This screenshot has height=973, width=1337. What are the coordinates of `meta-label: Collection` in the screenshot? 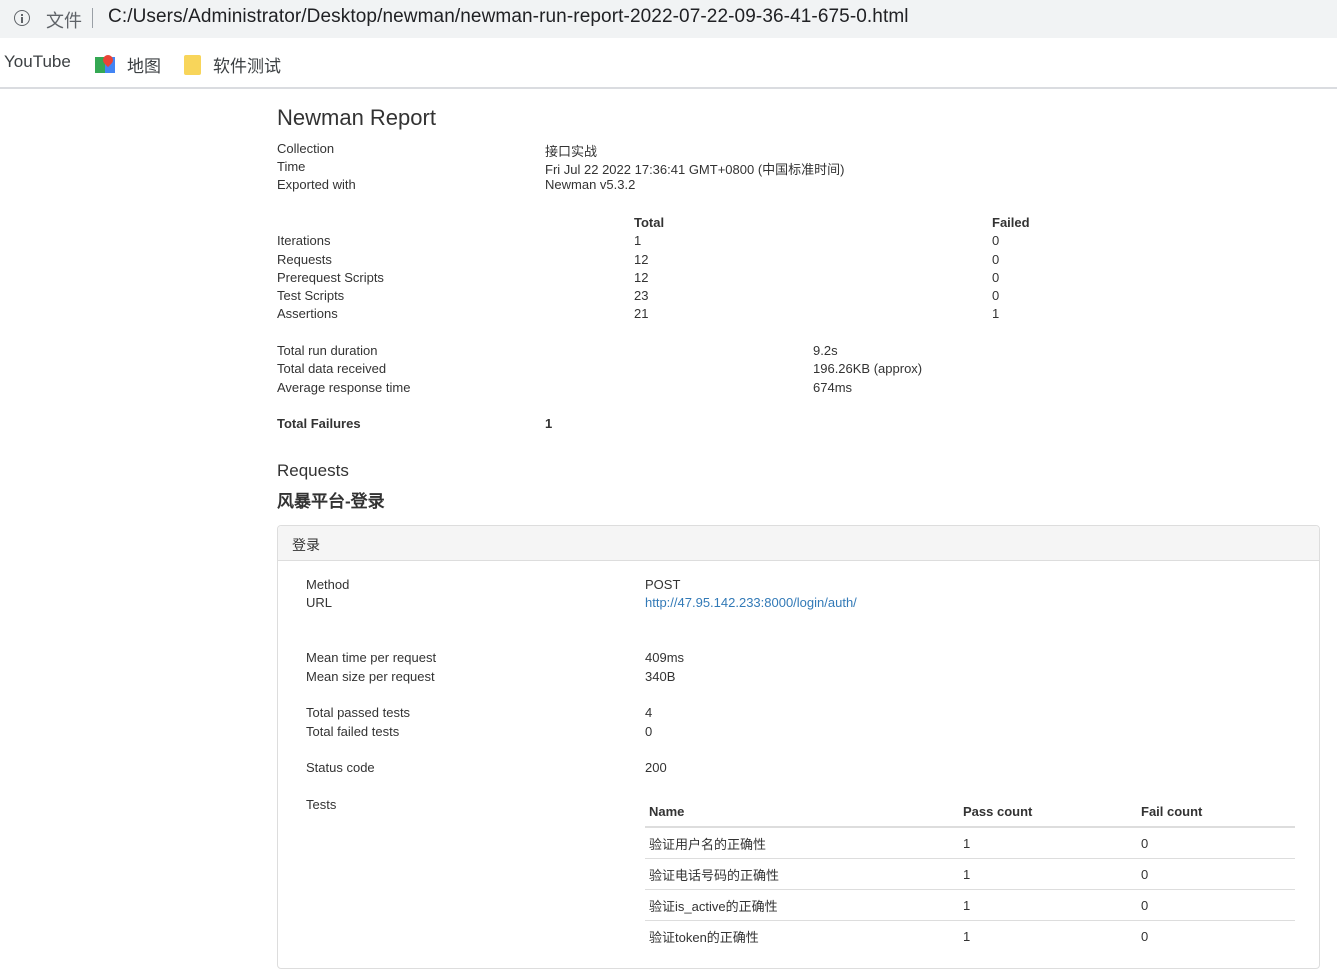 It's located at (306, 148).